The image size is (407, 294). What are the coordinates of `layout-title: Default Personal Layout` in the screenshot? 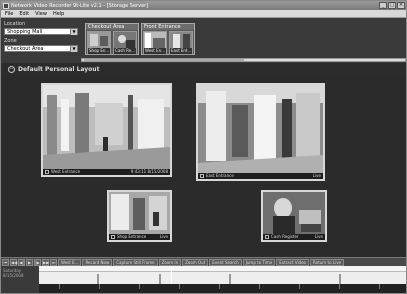 It's located at (59, 69).